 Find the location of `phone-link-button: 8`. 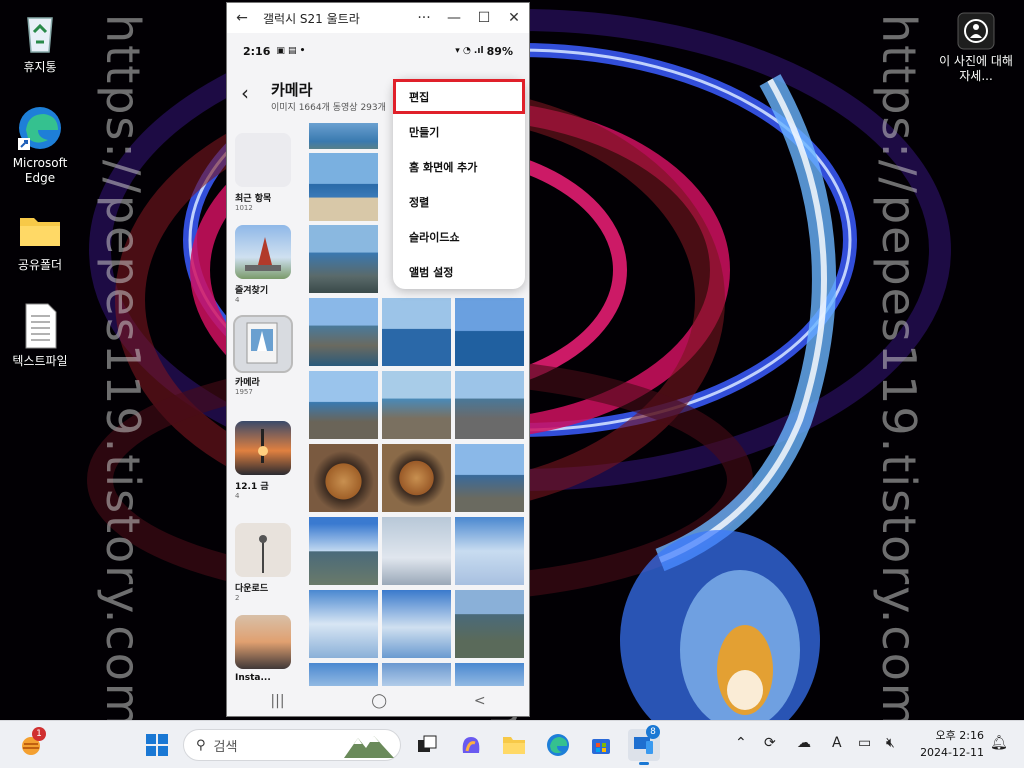

phone-link-button: 8 is located at coordinates (644, 745).